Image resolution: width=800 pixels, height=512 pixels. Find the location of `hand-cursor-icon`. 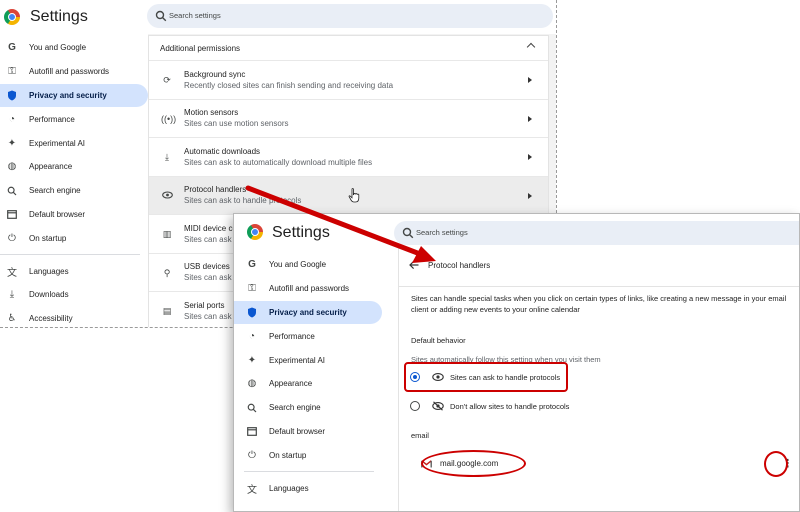

hand-cursor-icon is located at coordinates (354, 195).